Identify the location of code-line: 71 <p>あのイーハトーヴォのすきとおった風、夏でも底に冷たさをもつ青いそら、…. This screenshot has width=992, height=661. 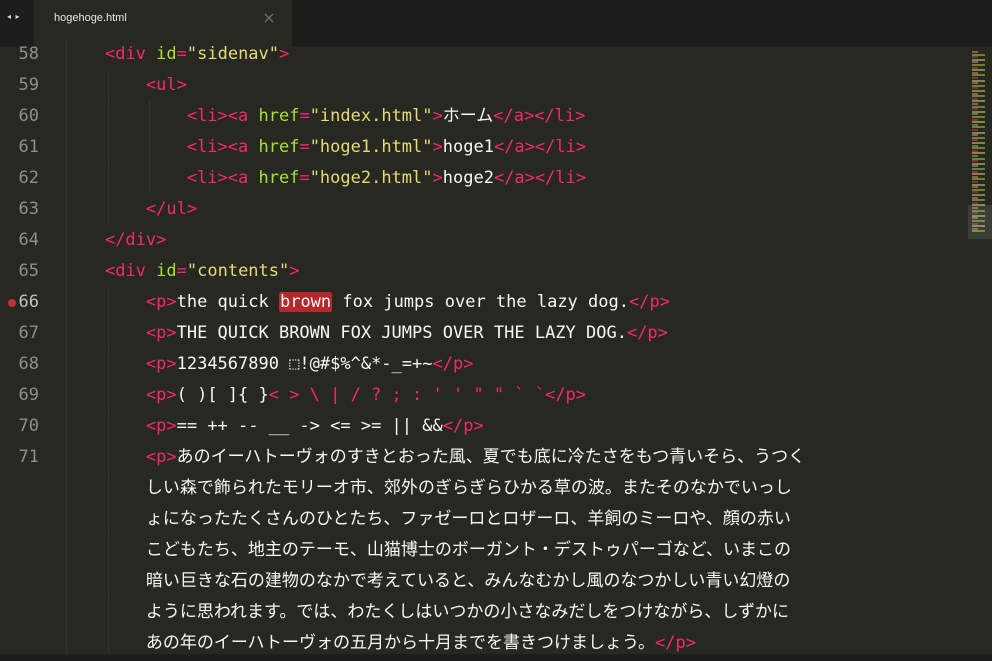
(484, 457).